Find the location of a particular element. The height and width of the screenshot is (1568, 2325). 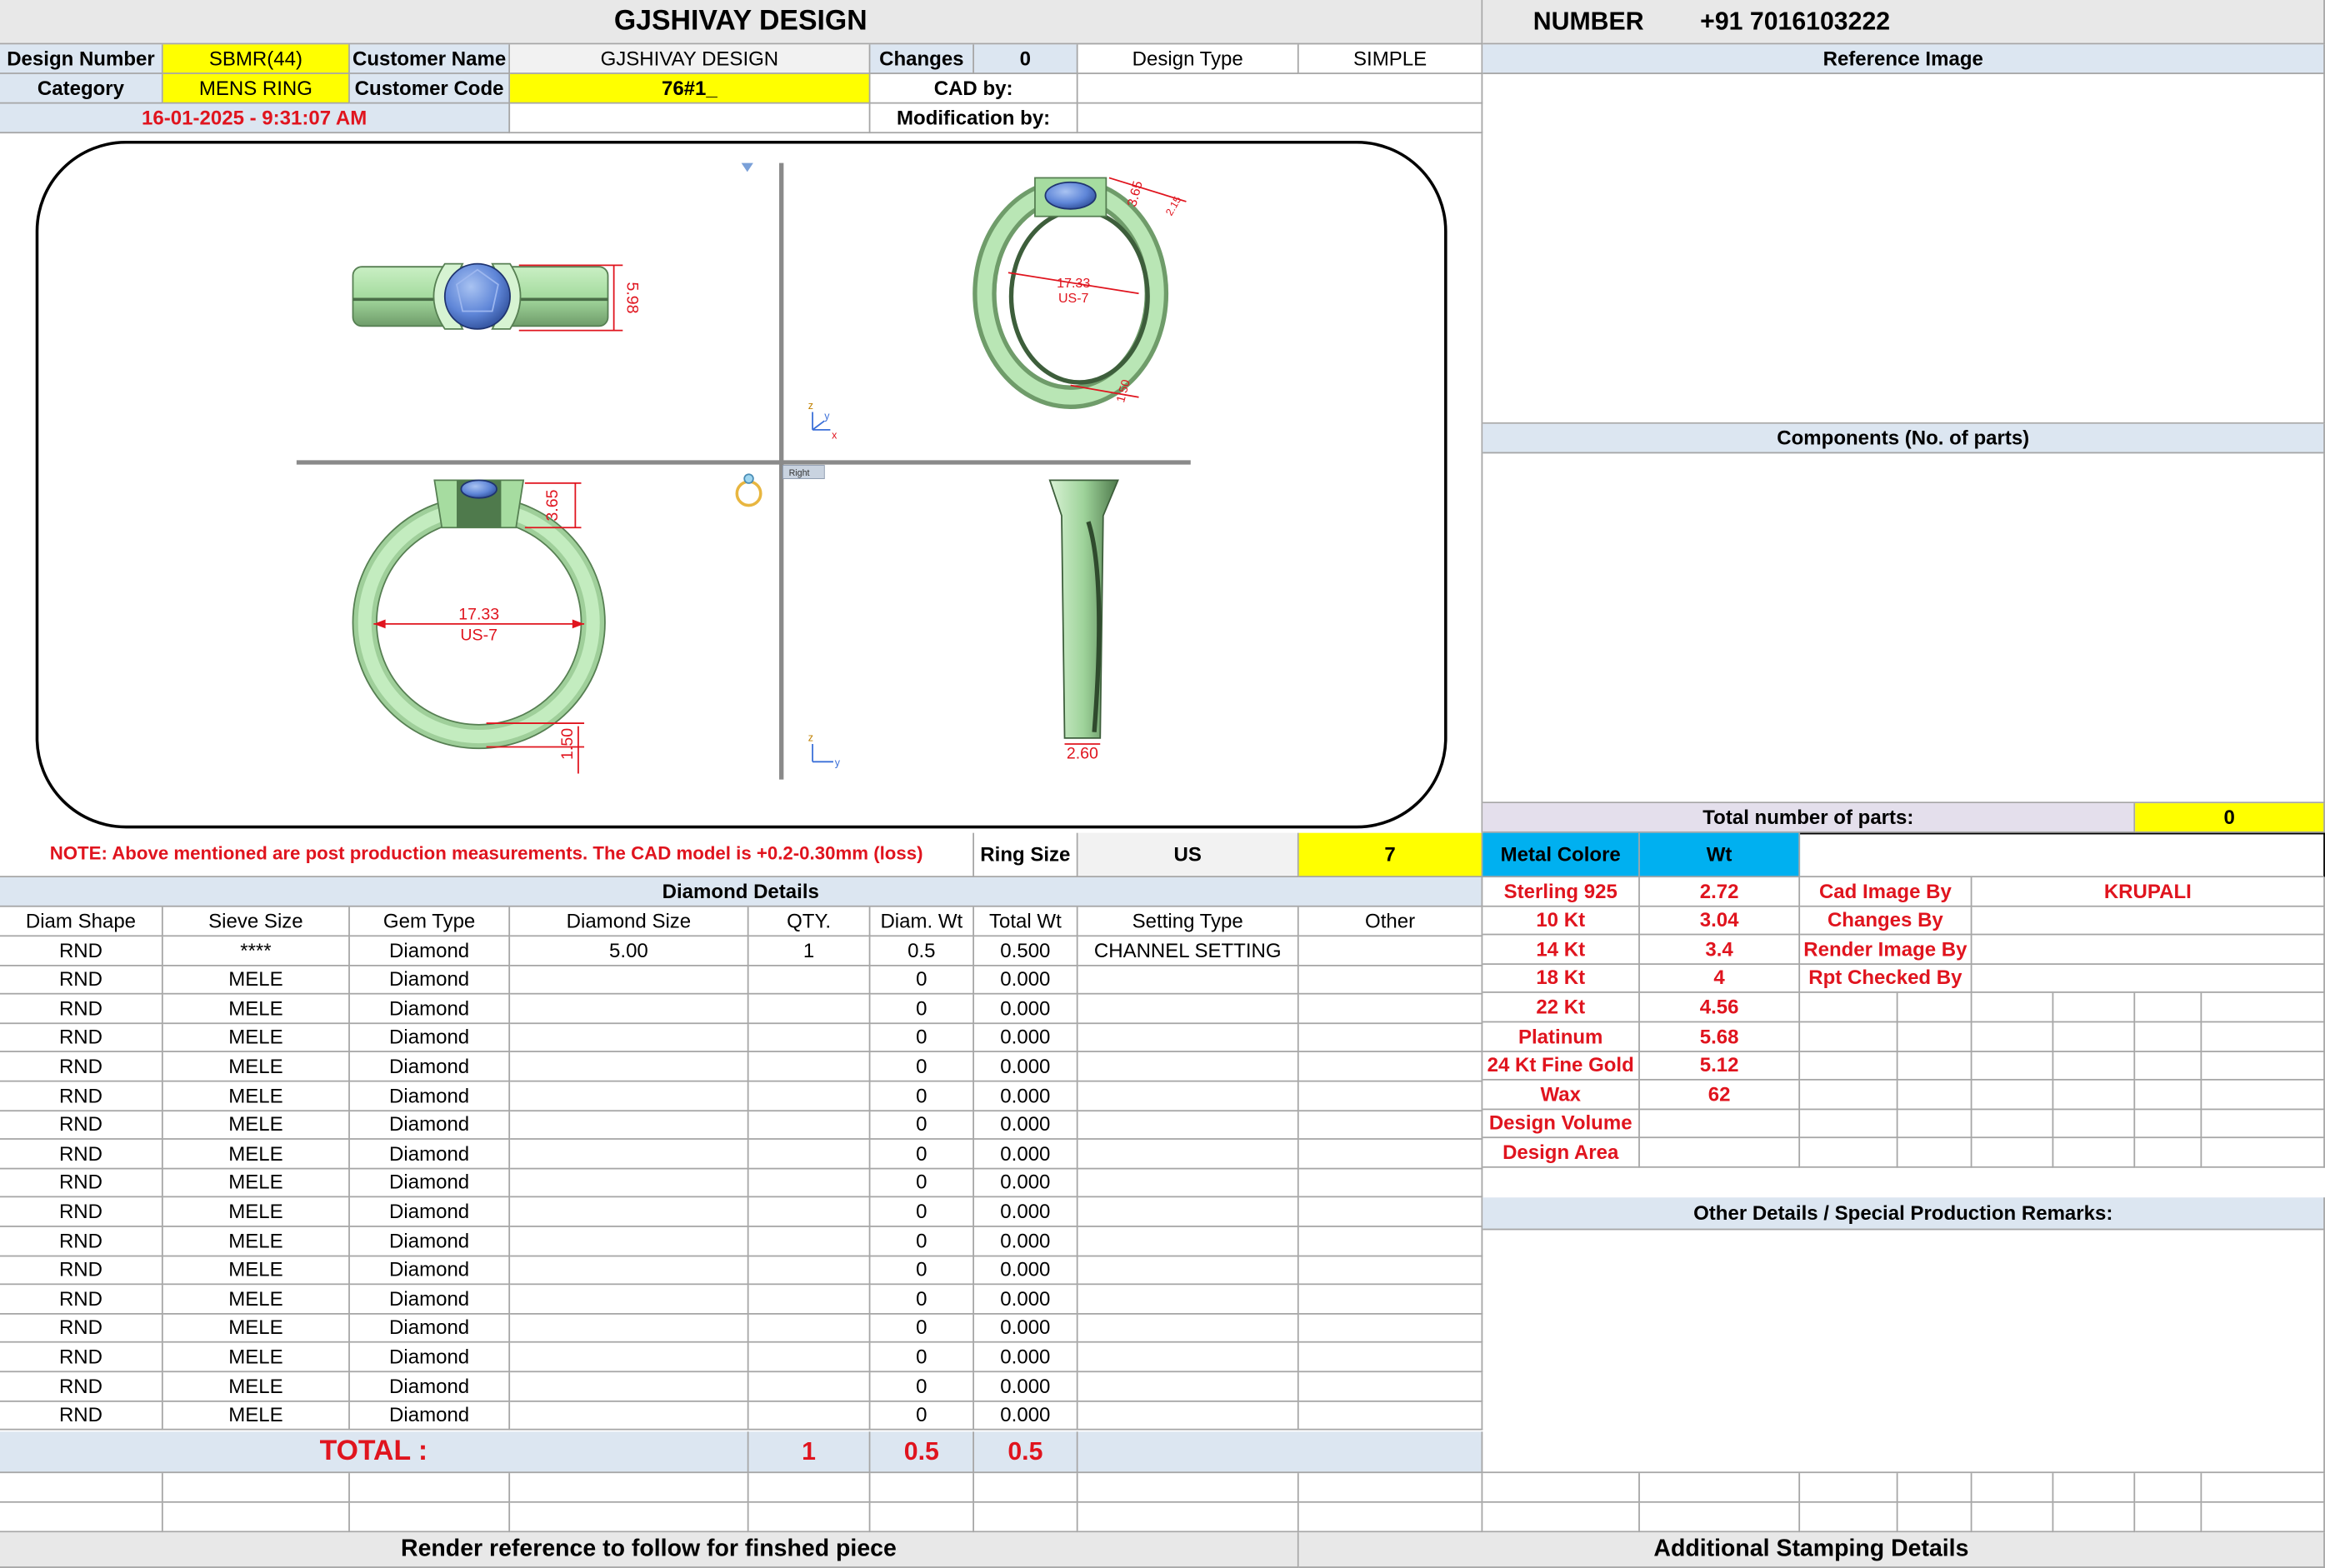

credit-value is located at coordinates (2148, 979).